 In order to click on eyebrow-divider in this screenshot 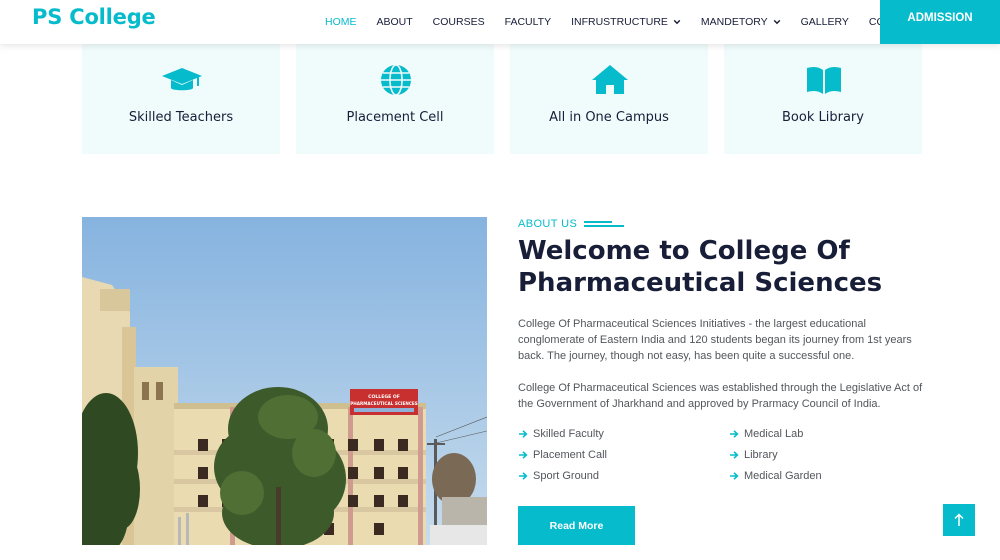, I will do `click(604, 224)`.